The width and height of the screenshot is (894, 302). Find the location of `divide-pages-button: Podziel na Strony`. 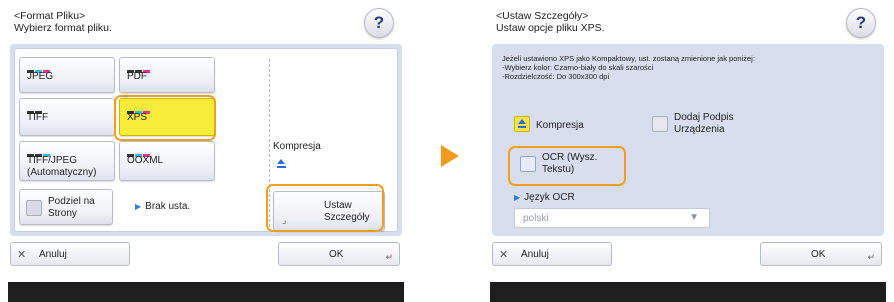

divide-pages-button: Podziel na Strony is located at coordinates (66, 207).